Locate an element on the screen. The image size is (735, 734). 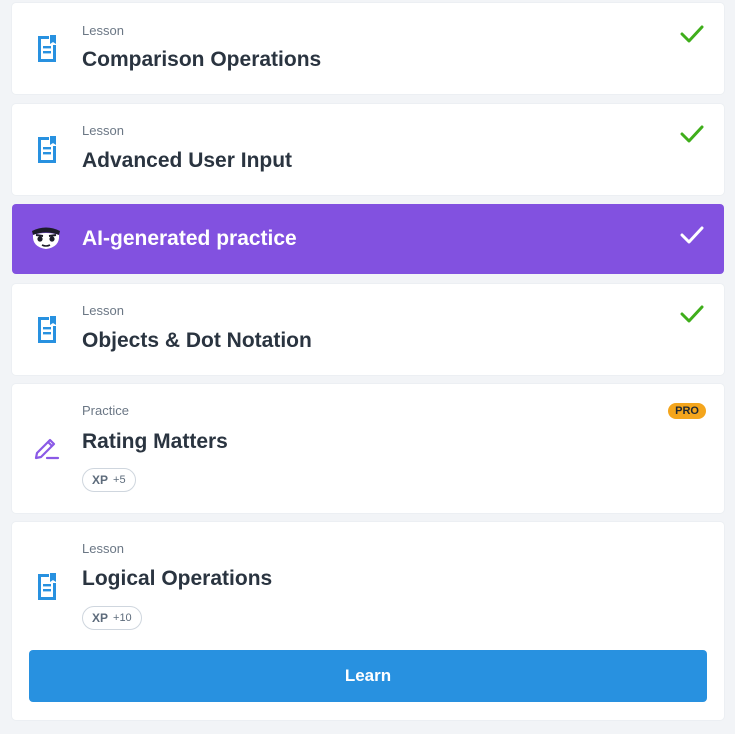
lesson-card-advanced-user-input: Lesson Advanced User Input is located at coordinates (368, 149).